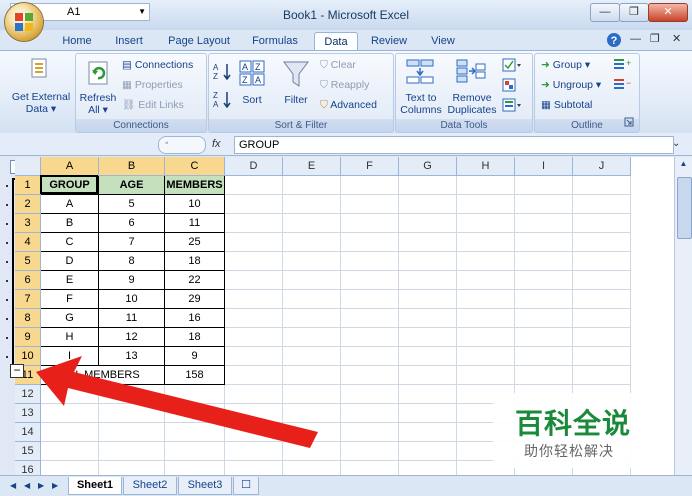 This screenshot has height=496, width=692. What do you see at coordinates (252, 100) in the screenshot?
I see `sort-button: Sort` at bounding box center [252, 100].